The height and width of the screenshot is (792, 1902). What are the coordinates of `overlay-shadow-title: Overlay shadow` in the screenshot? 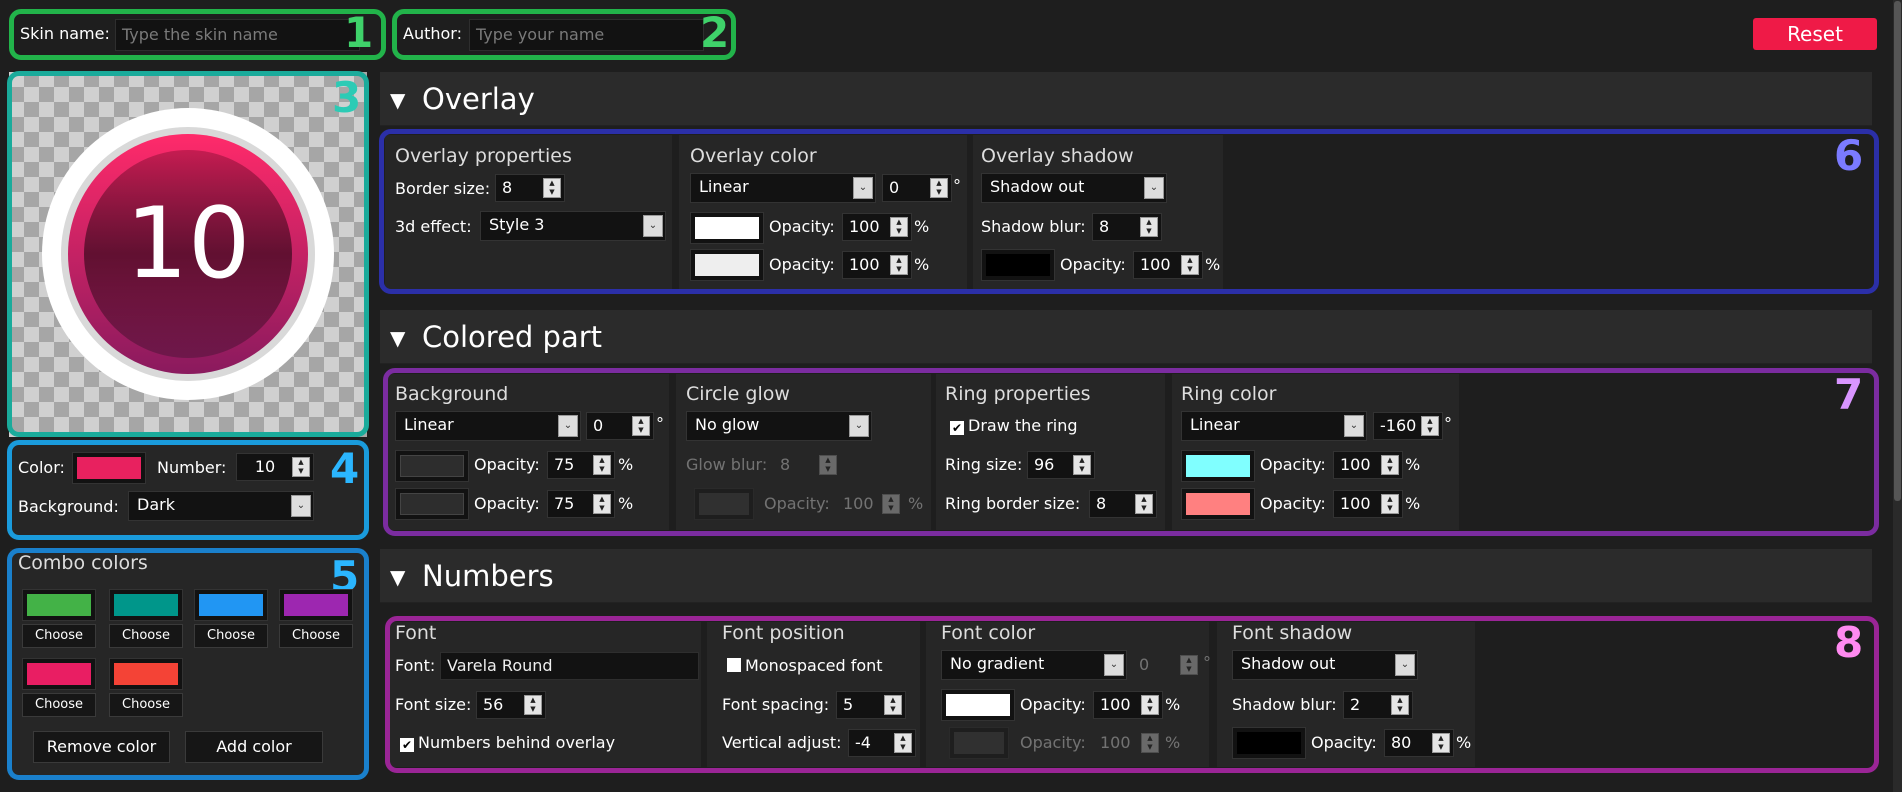 It's located at (1057, 156).